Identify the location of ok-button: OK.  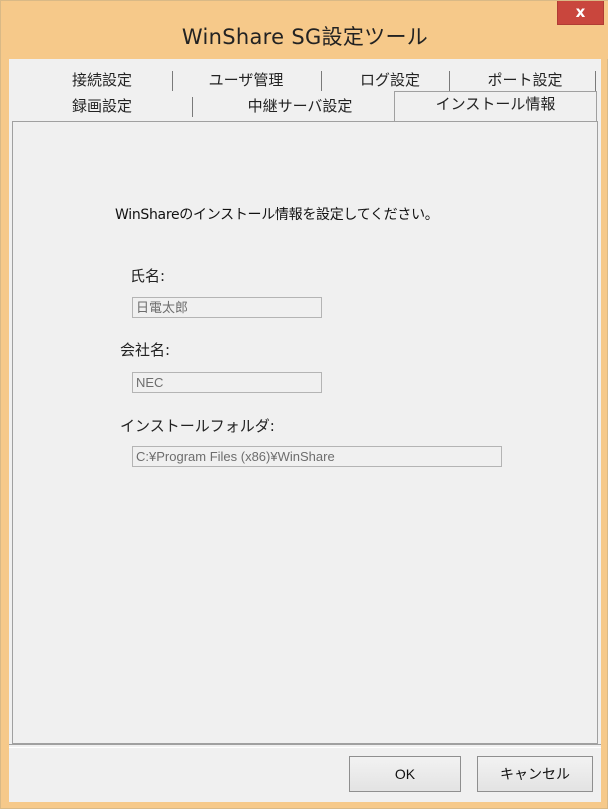
(405, 774).